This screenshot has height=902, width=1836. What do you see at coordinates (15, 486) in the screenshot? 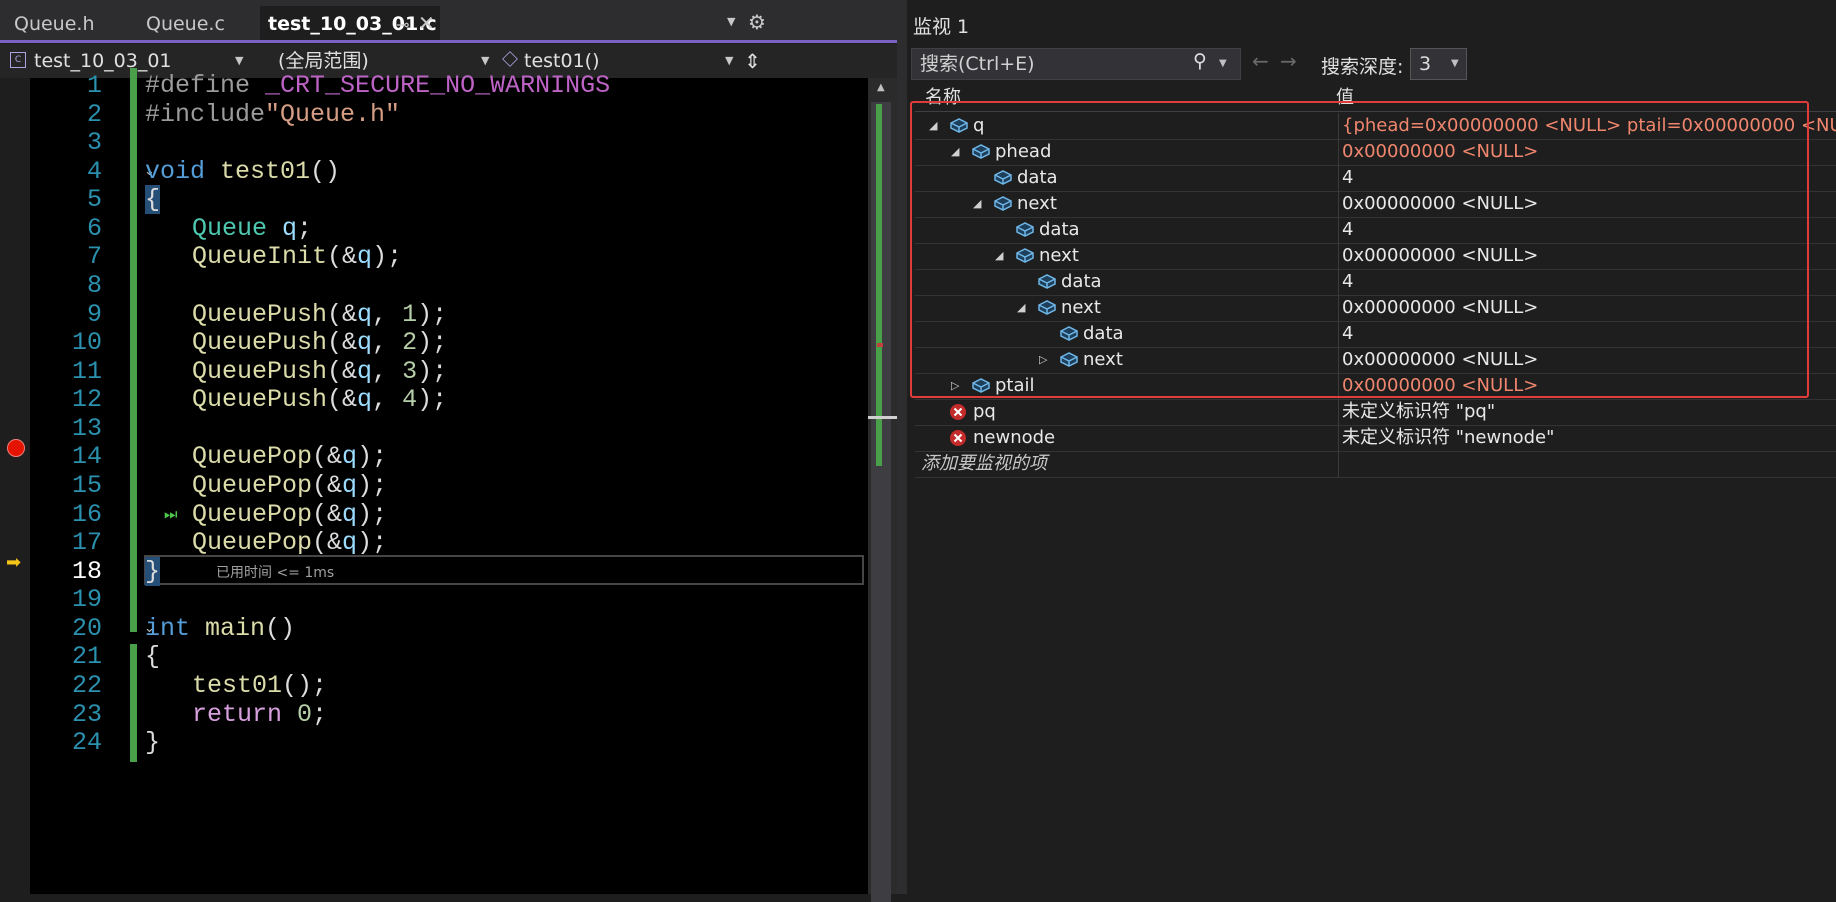
I see `glyph-margin: ➡` at bounding box center [15, 486].